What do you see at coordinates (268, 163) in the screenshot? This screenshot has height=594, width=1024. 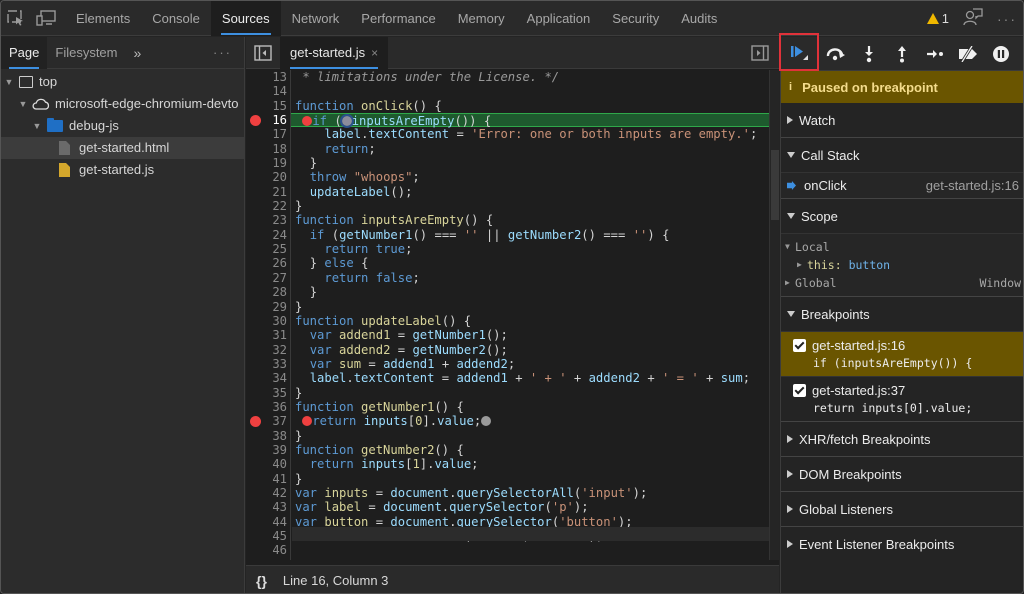 I see `line-number: 19` at bounding box center [268, 163].